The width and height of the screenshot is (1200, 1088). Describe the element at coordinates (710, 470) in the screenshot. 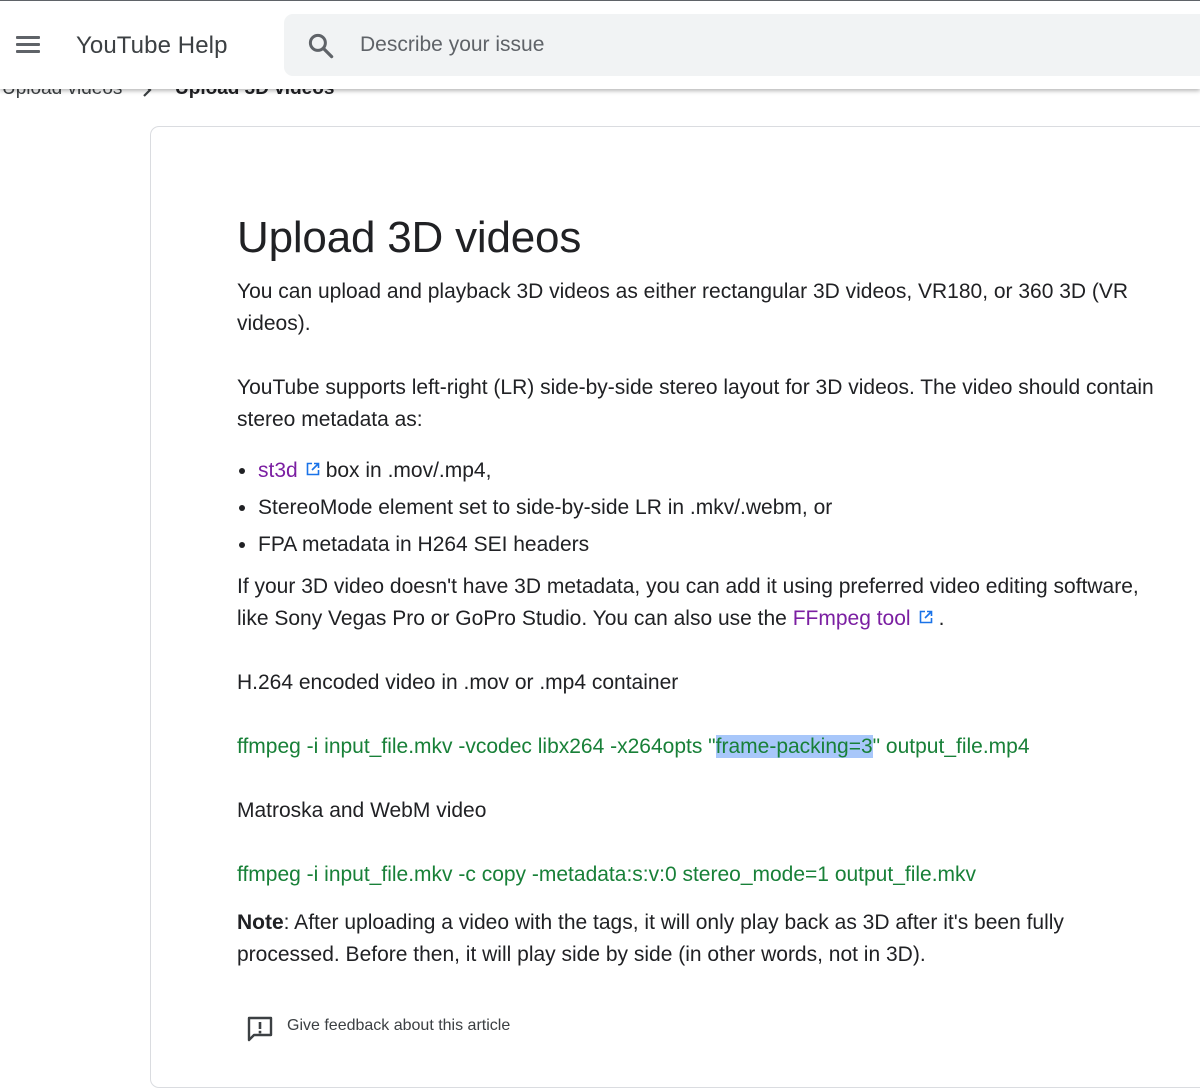

I see `list-item: st3d box in .mov/.mp4,` at that location.